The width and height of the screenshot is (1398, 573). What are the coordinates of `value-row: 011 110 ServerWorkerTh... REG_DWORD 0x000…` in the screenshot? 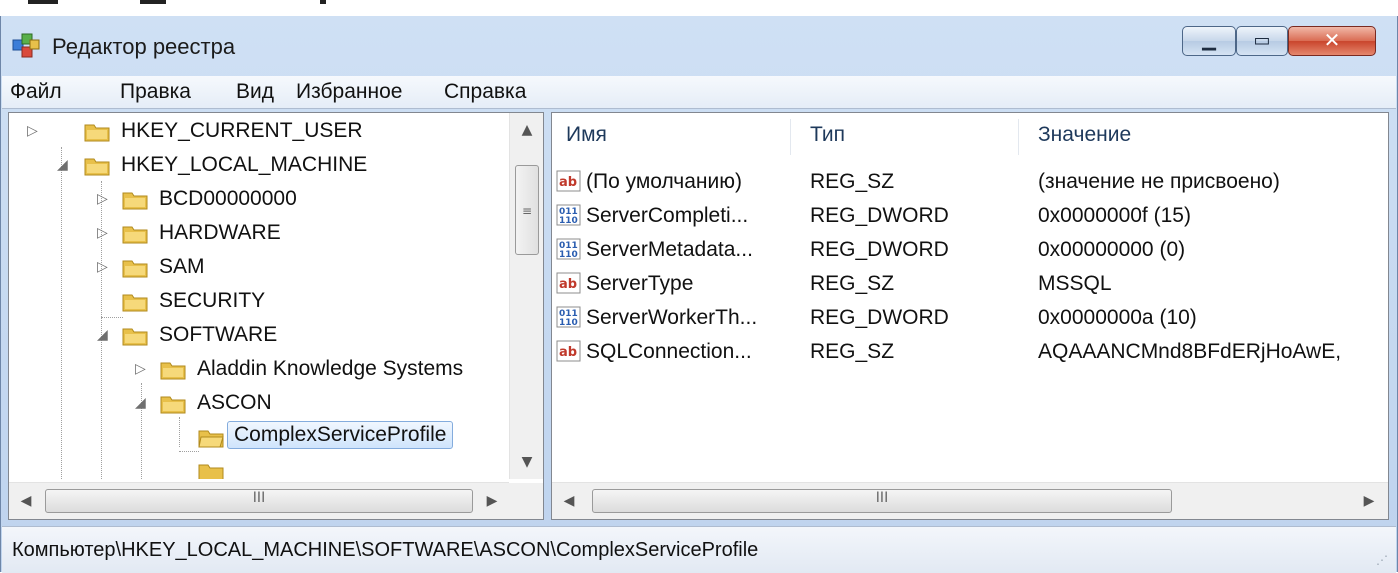 It's located at (970, 318).